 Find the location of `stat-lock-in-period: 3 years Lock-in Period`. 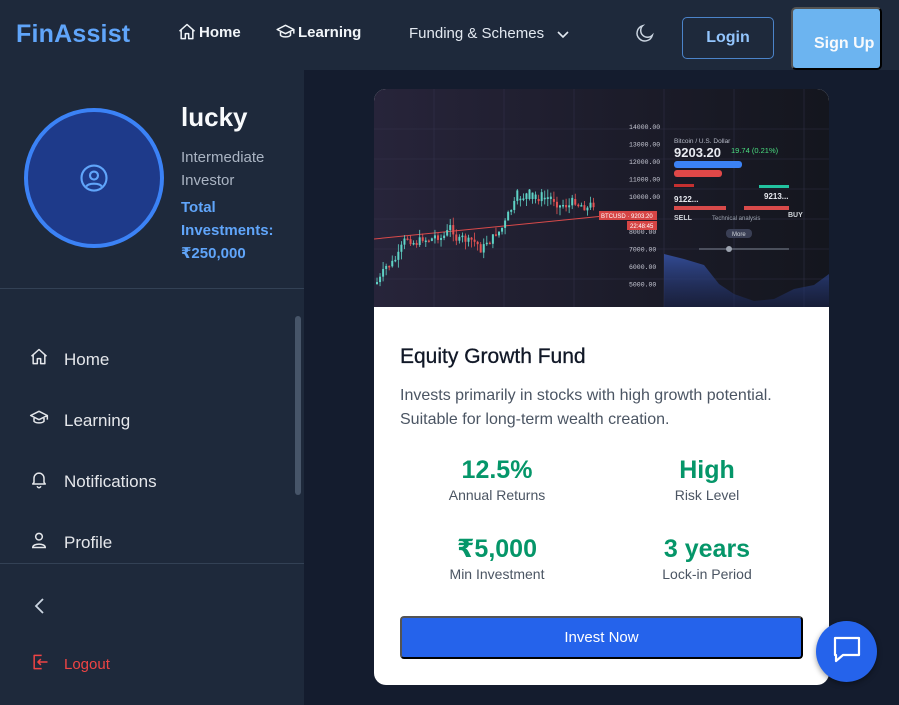

stat-lock-in-period: 3 years Lock-in Period is located at coordinates (707, 558).